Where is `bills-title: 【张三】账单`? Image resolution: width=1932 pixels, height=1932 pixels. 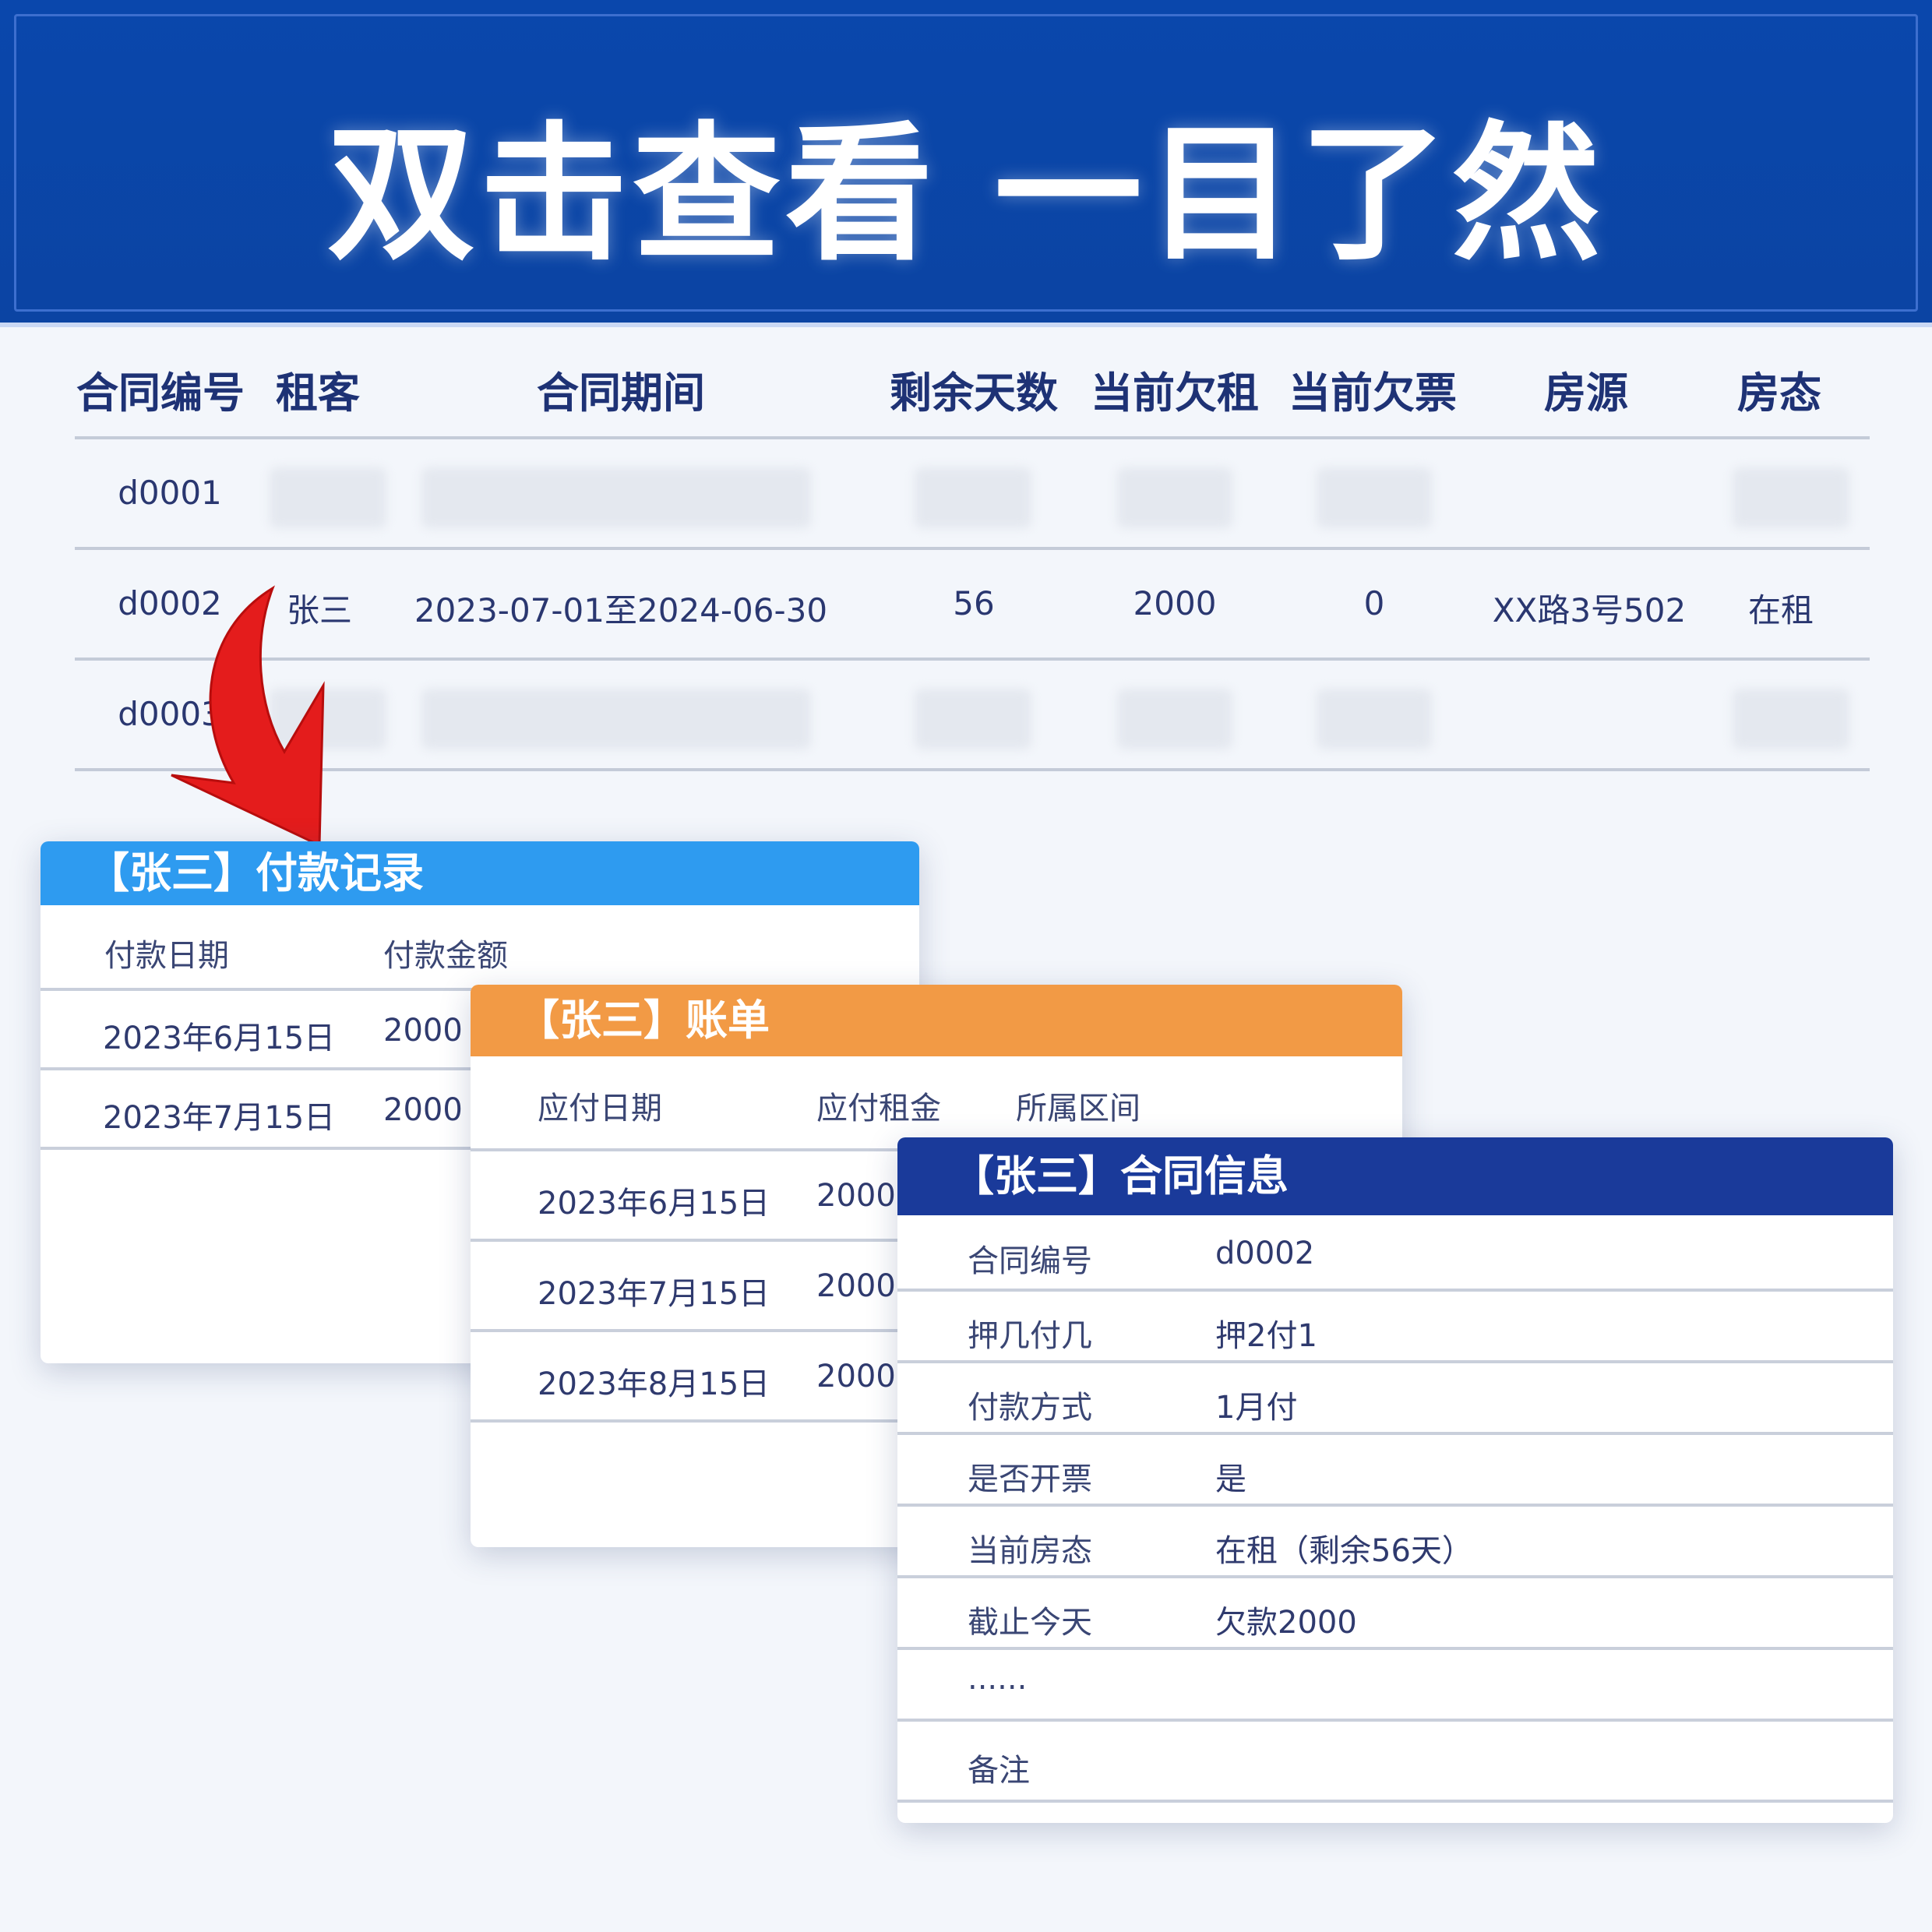 bills-title: 【张三】账单 is located at coordinates (936, 1020).